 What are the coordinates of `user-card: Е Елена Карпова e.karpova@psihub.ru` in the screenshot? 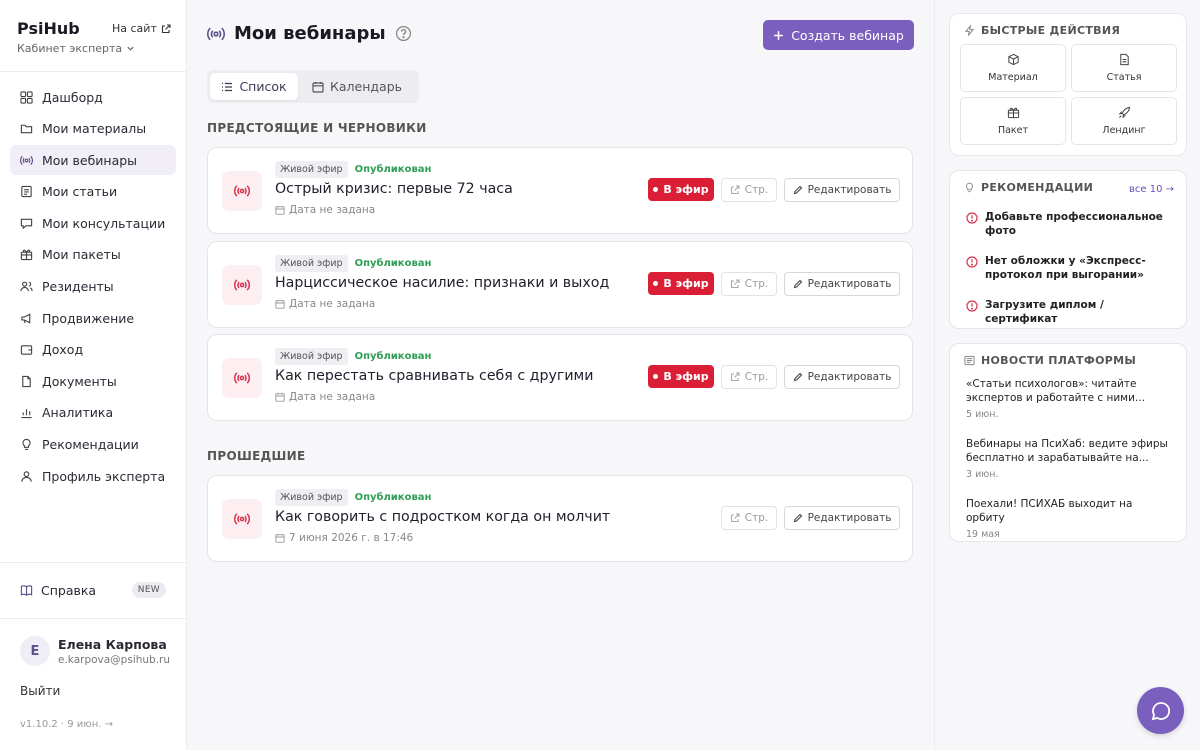 It's located at (95, 651).